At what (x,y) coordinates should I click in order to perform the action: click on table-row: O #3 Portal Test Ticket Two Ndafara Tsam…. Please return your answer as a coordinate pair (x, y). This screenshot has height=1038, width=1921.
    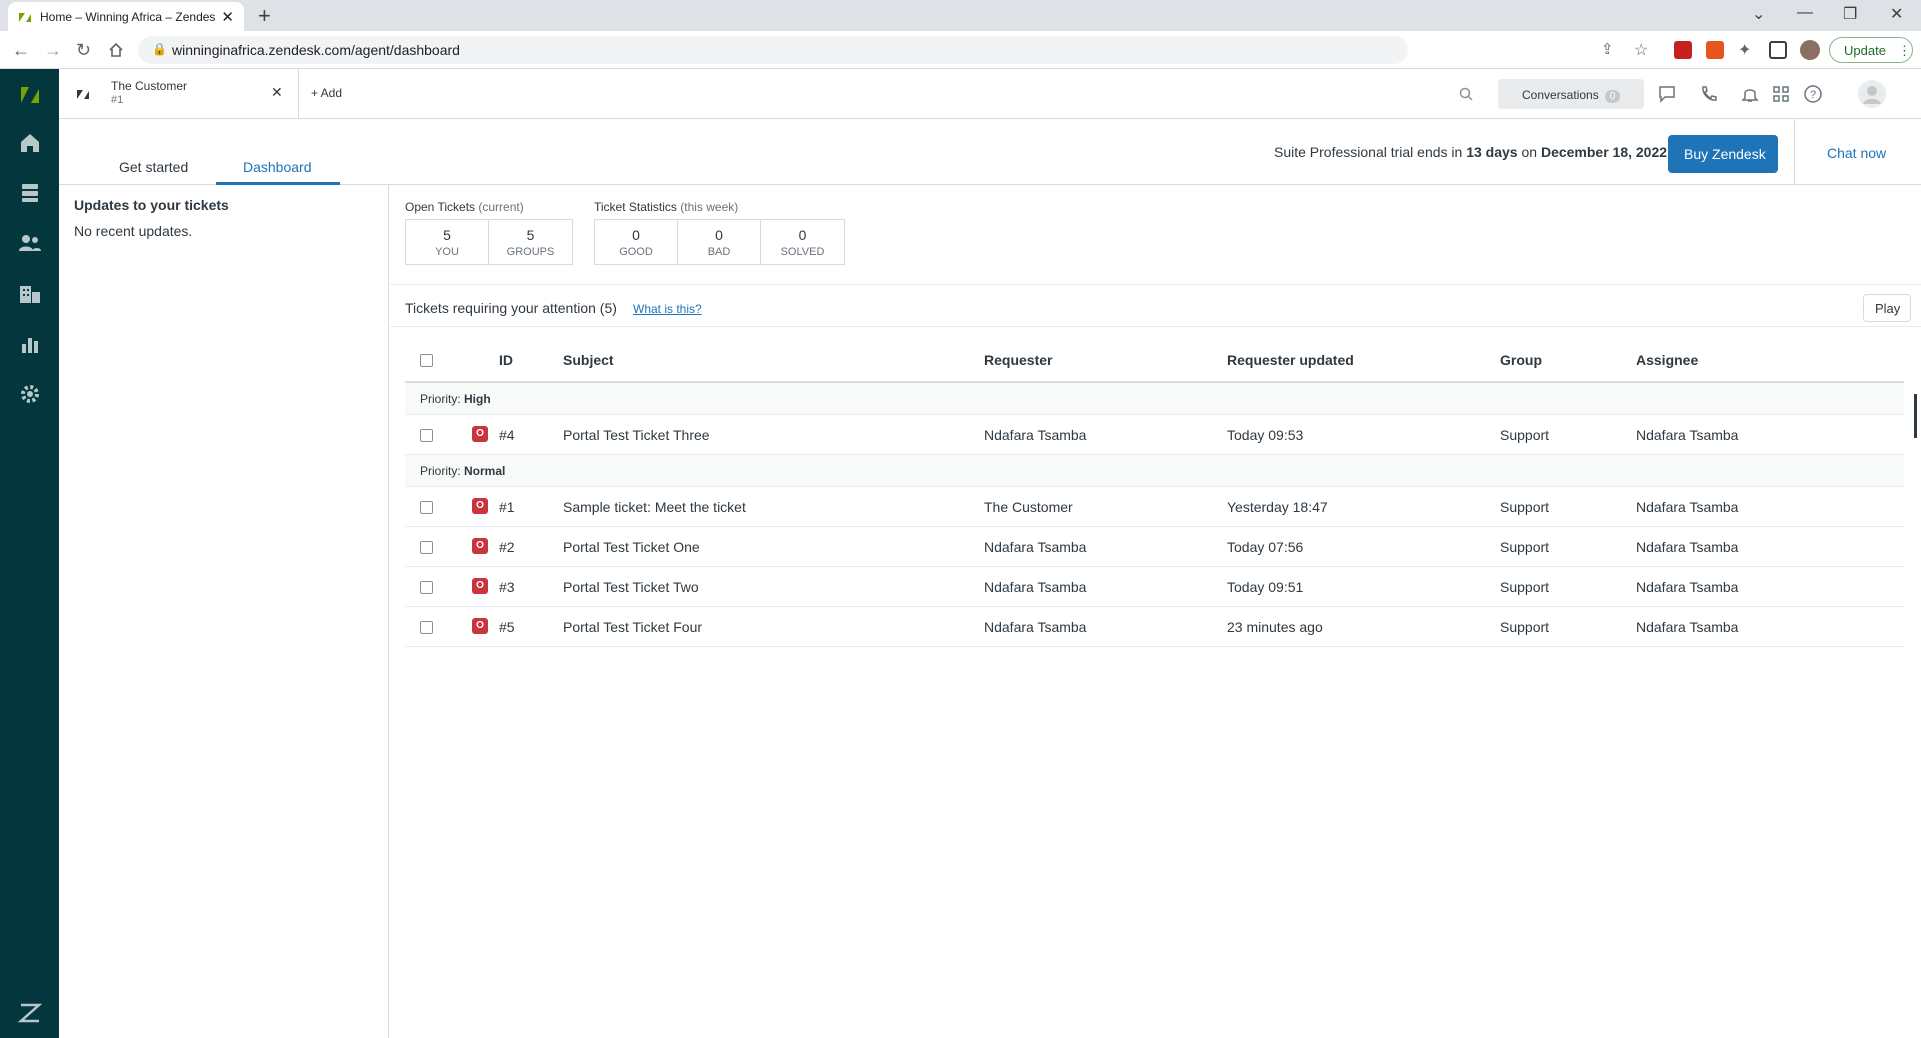
    Looking at the image, I should click on (1154, 587).